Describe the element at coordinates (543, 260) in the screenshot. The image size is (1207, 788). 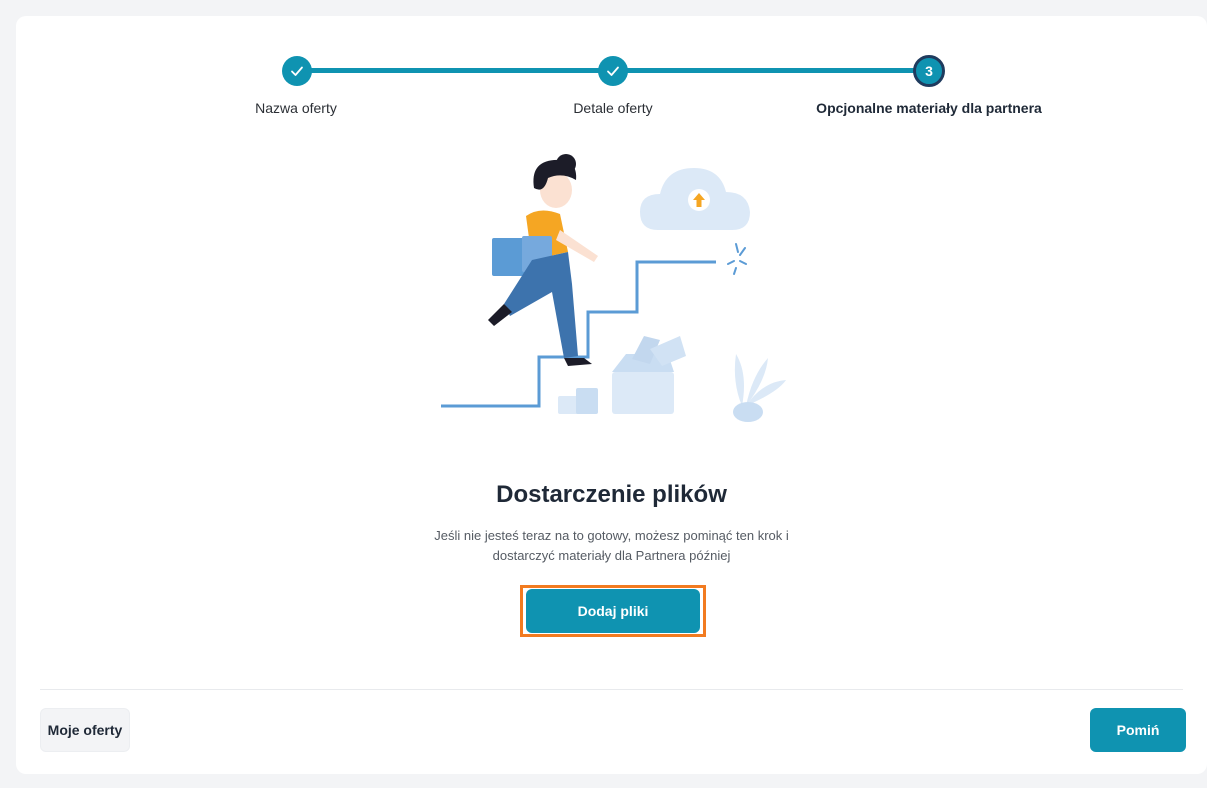
I see `person-figure` at that location.